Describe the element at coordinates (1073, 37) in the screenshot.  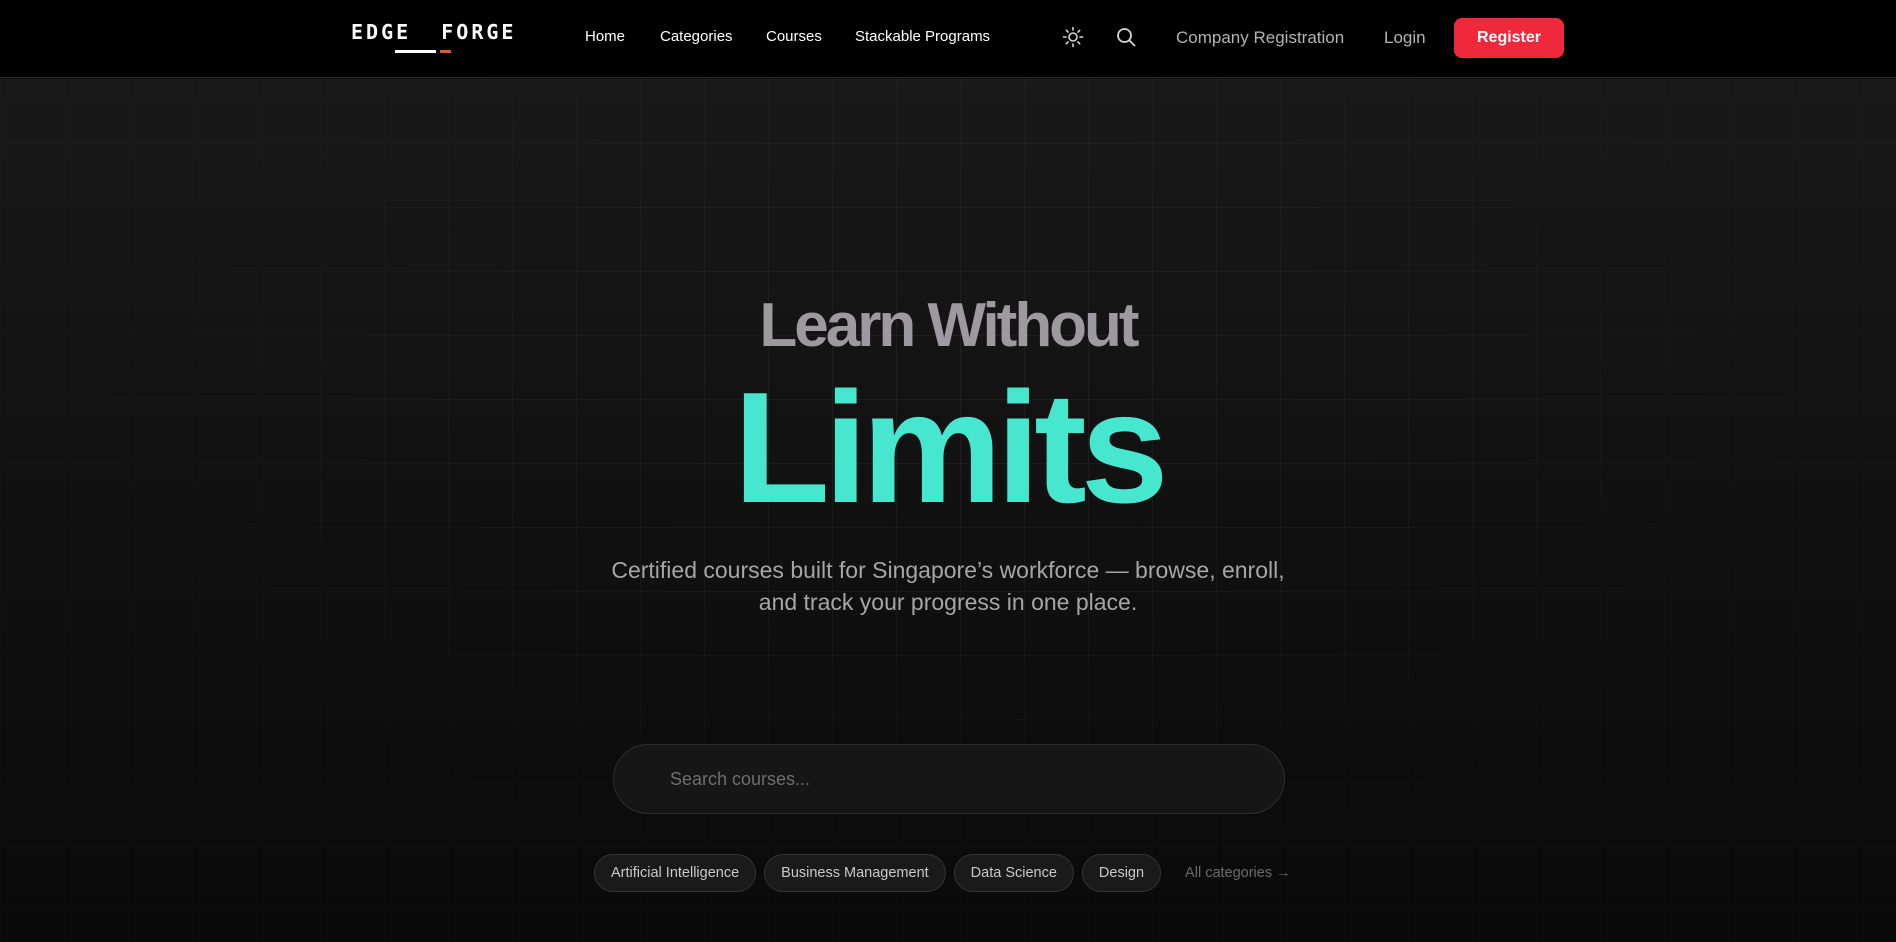
I see `sun-icon` at that location.